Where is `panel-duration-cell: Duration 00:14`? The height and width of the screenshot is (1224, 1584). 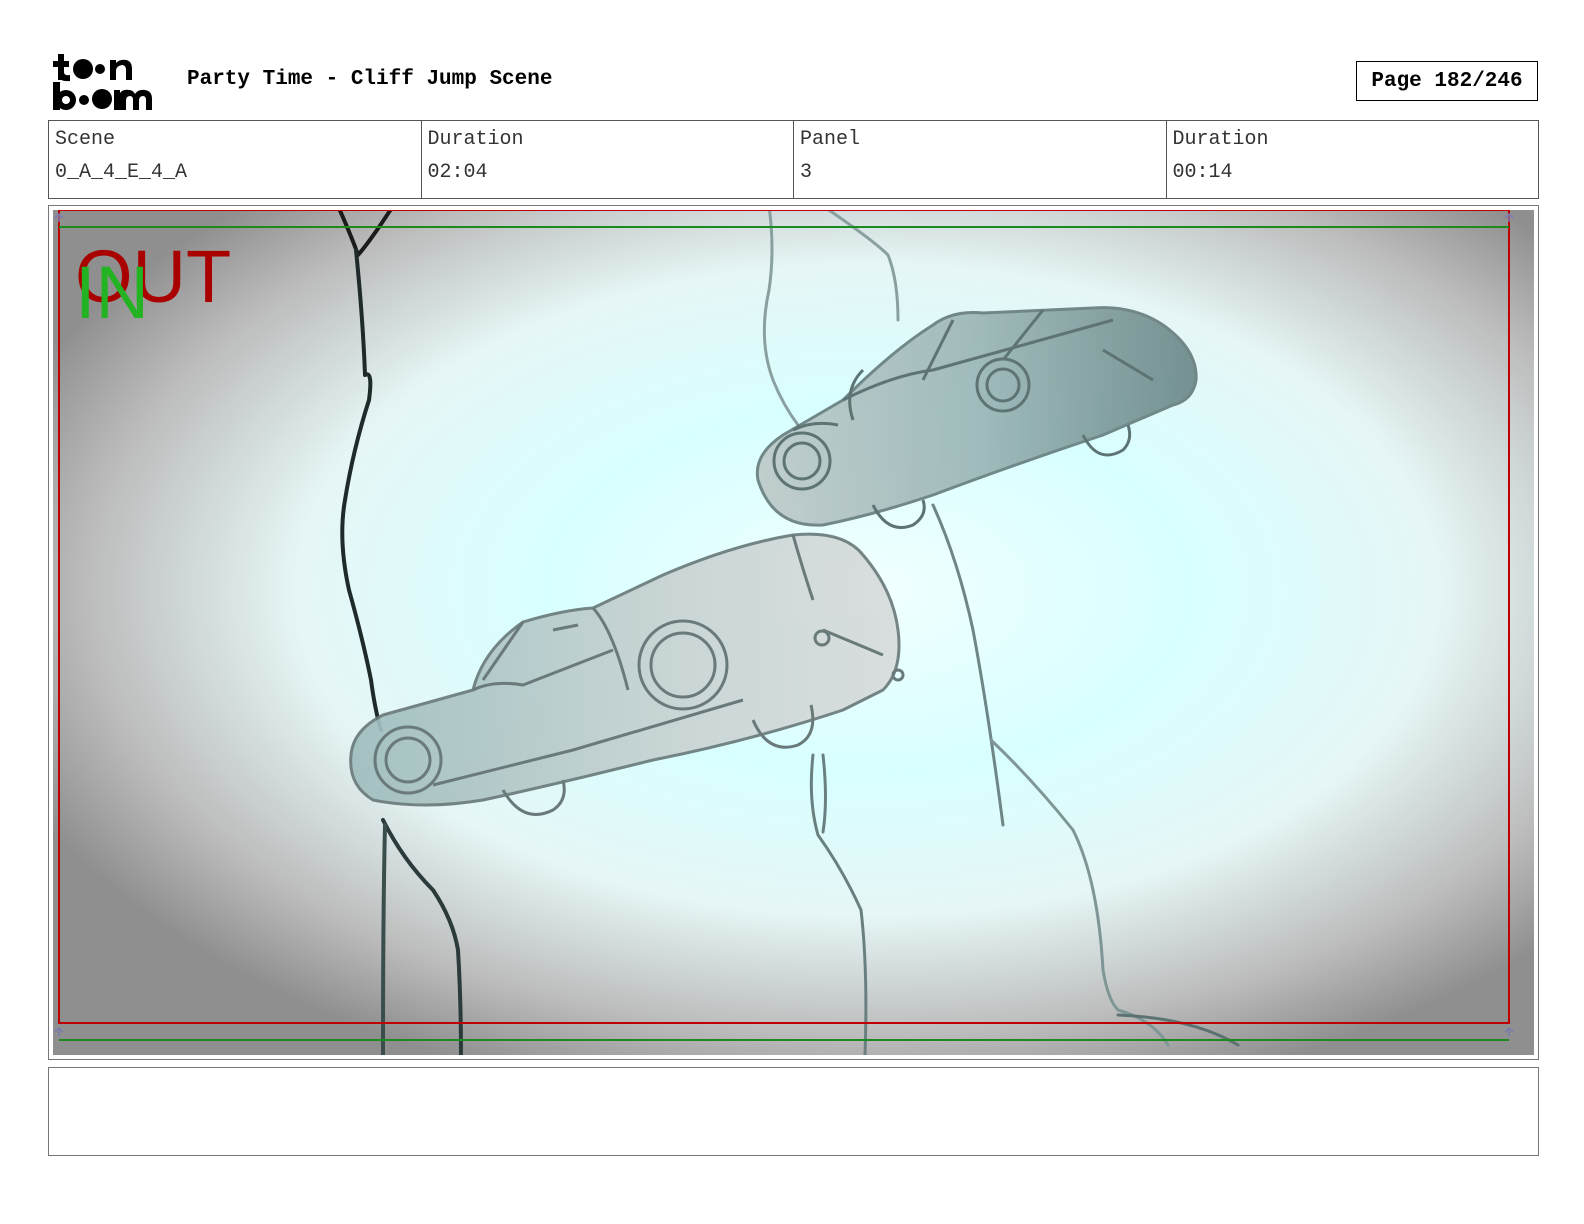
panel-duration-cell: Duration 00:14 is located at coordinates (1353, 159).